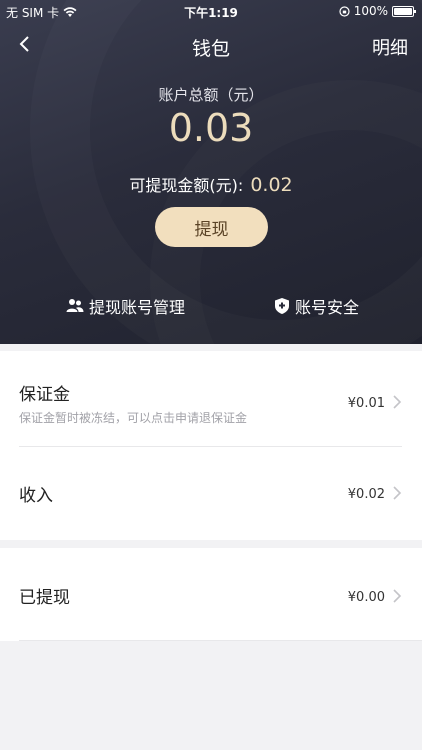 The image size is (422, 750). What do you see at coordinates (404, 11) in the screenshot?
I see `battery-icon` at bounding box center [404, 11].